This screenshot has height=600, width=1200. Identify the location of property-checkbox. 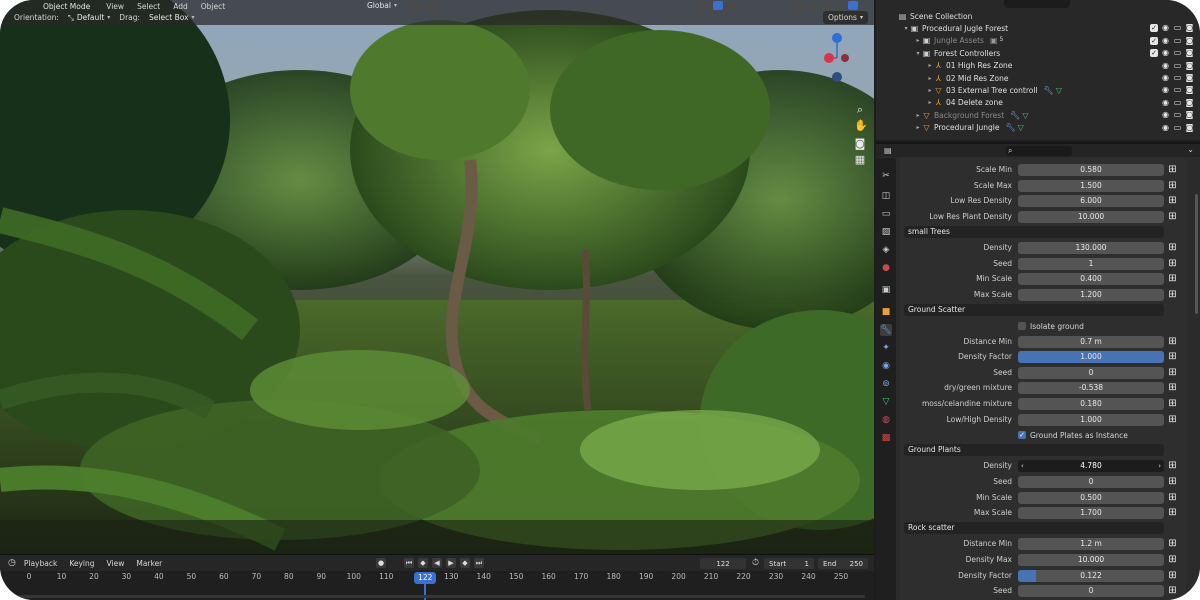
(1022, 326).